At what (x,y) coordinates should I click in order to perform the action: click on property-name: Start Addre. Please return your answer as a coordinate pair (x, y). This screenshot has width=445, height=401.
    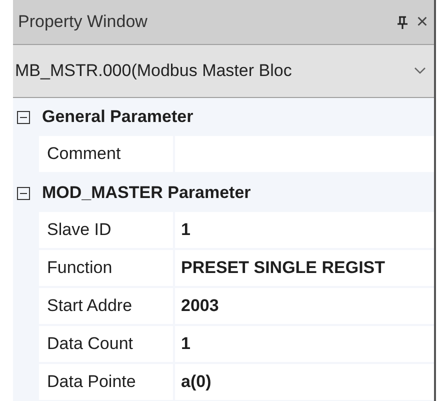
    Looking at the image, I should click on (106, 306).